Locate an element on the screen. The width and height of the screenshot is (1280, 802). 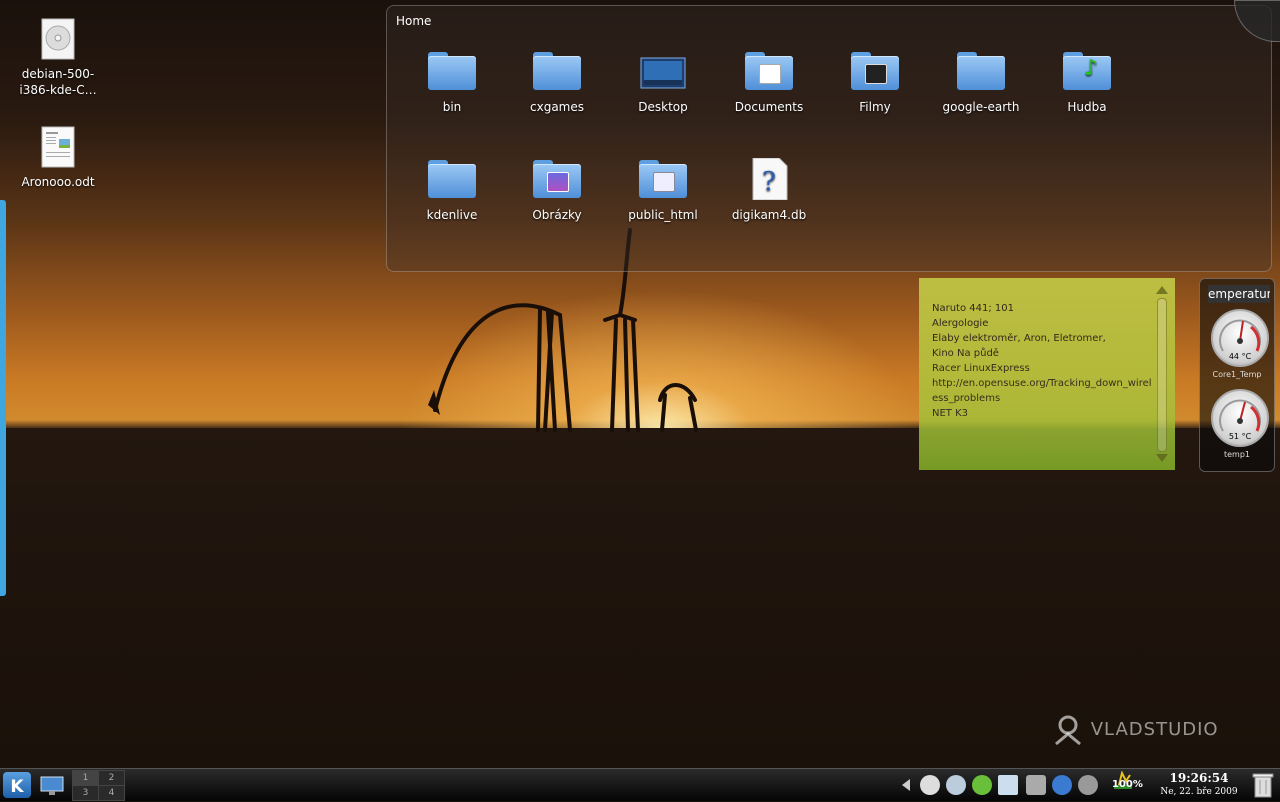
folder-item-label: google-earth is located at coordinates (981, 107).